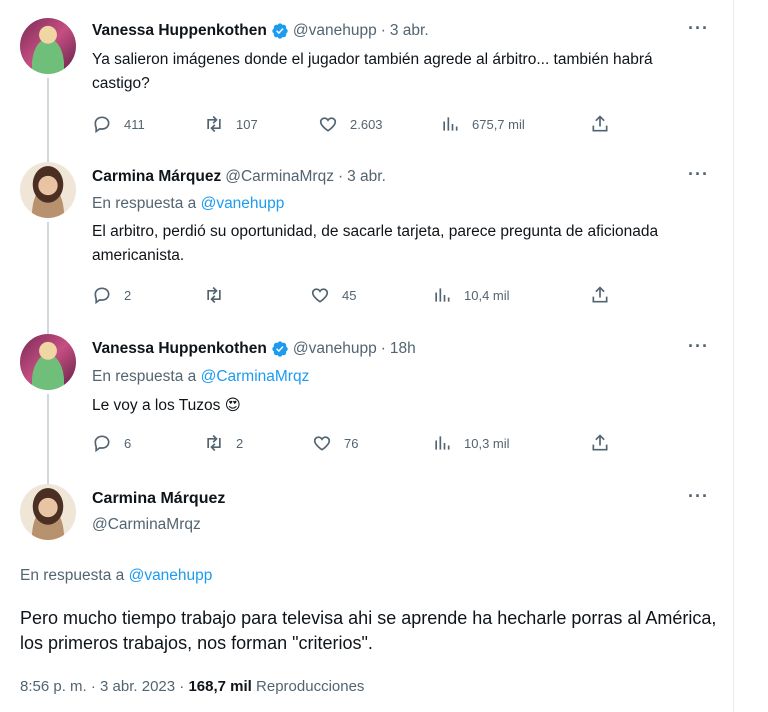 The image size is (768, 712). I want to click on retweet-button, so click(220, 295).